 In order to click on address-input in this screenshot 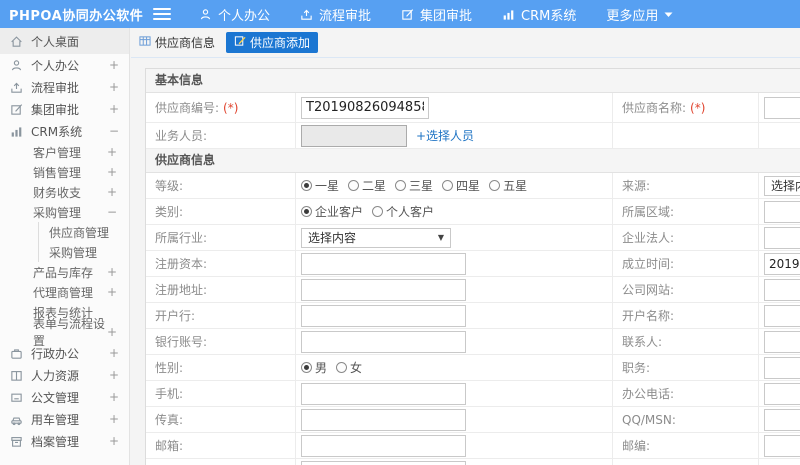, I will do `click(383, 462)`.